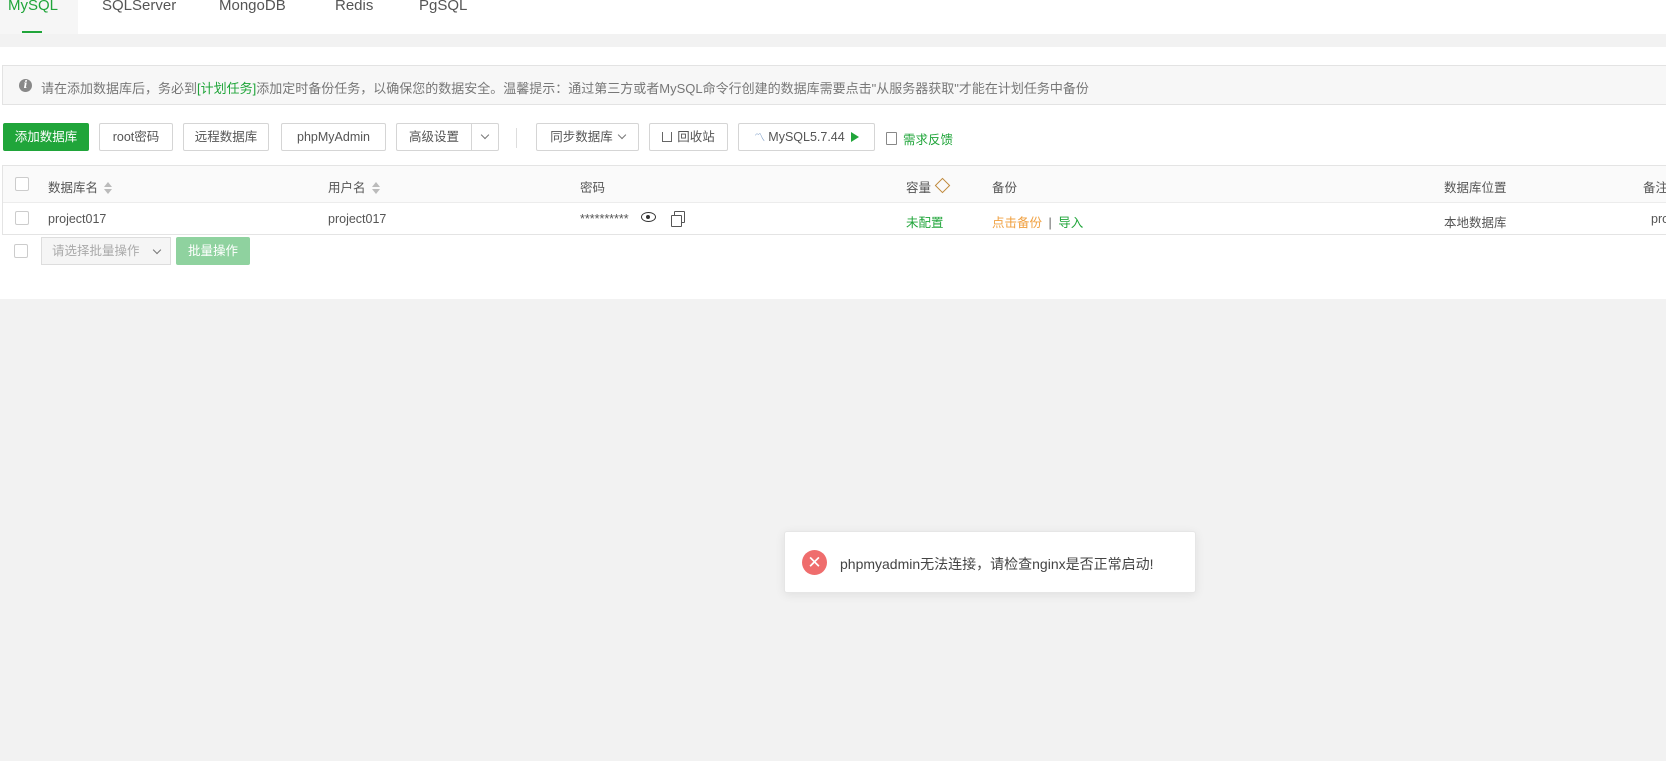  I want to click on sync-database-label: 同步数据库, so click(581, 137).